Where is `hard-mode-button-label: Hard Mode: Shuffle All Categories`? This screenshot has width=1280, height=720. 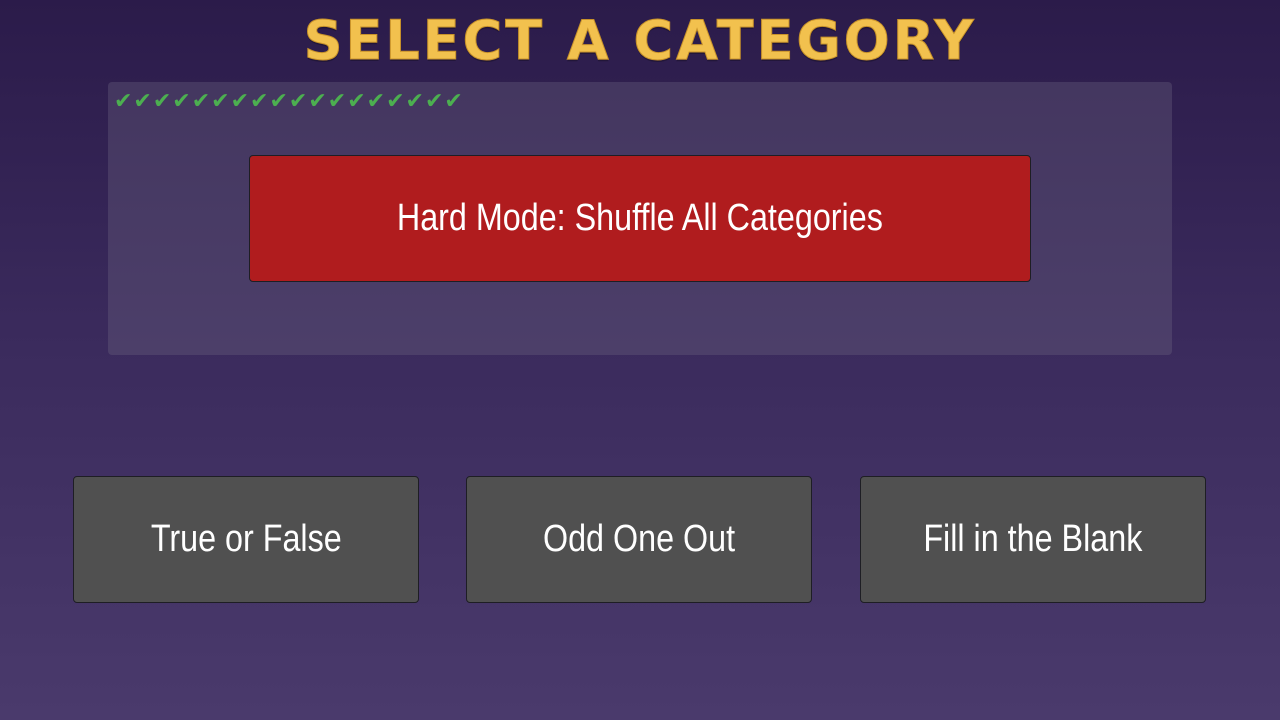
hard-mode-button-label: Hard Mode: Shuffle All Categories is located at coordinates (640, 218).